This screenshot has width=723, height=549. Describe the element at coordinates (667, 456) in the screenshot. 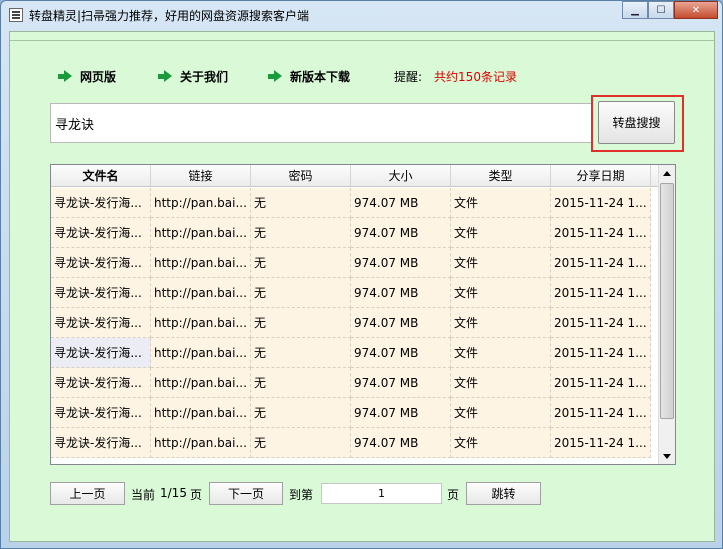

I see `scroll-down-button` at that location.